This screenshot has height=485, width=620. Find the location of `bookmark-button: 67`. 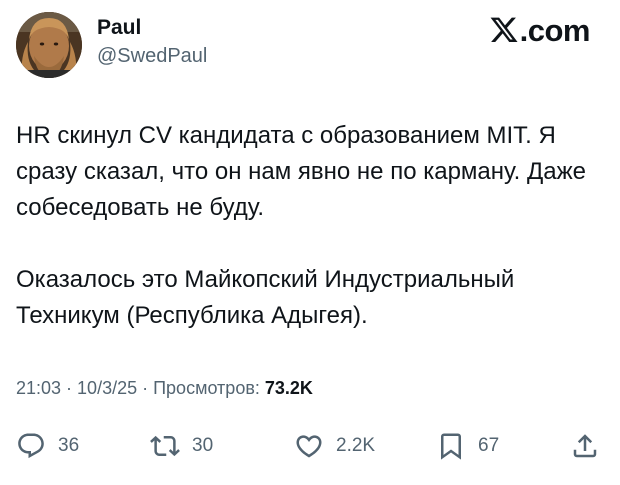

bookmark-button: 67 is located at coordinates (467, 446).